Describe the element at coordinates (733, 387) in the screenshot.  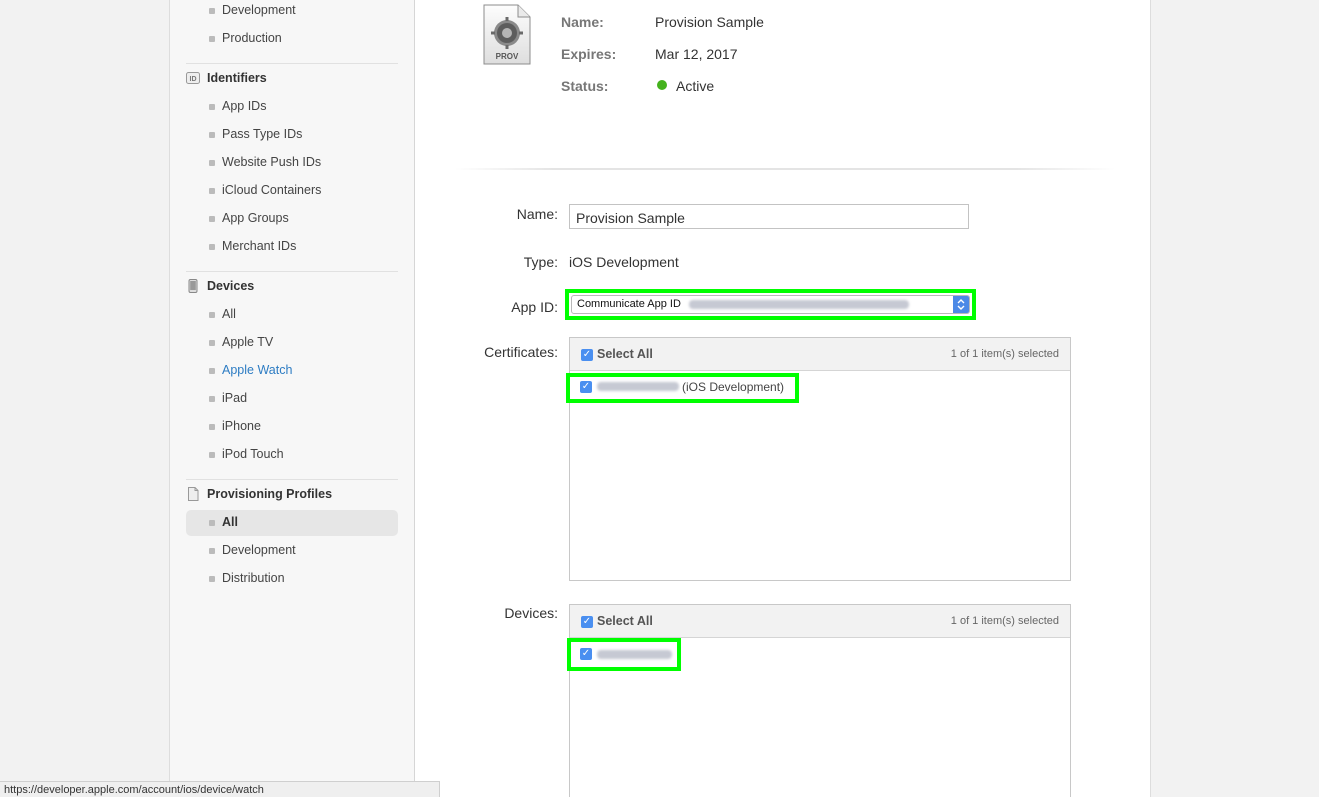
I see `certificate-item-label: (iOS Development)` at that location.